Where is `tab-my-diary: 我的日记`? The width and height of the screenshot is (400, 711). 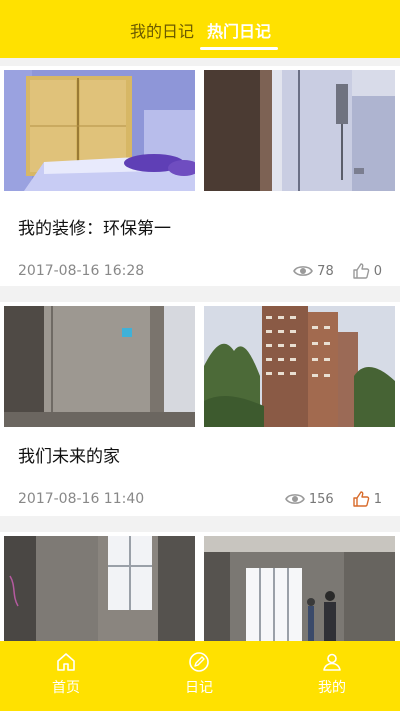 tab-my-diary: 我的日记 is located at coordinates (162, 30).